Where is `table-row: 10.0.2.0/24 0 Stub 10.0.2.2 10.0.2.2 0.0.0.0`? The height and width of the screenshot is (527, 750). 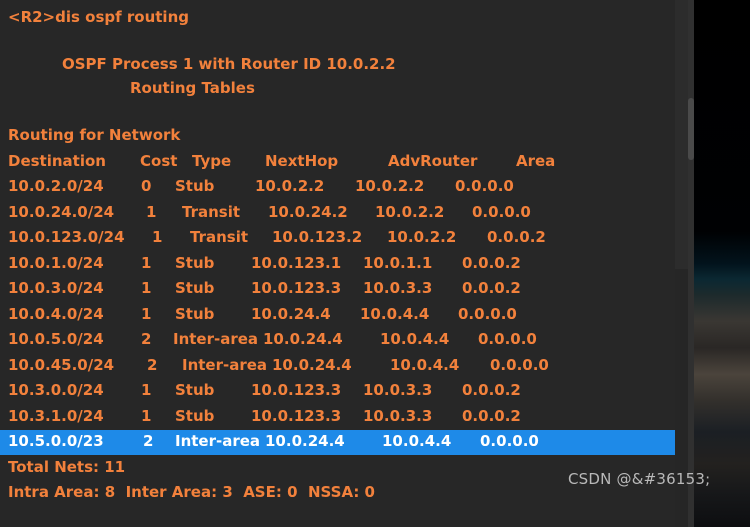
table-row: 10.0.2.0/24 0 Stub 10.0.2.2 10.0.2.2 0.0.0.0 is located at coordinates (337, 187).